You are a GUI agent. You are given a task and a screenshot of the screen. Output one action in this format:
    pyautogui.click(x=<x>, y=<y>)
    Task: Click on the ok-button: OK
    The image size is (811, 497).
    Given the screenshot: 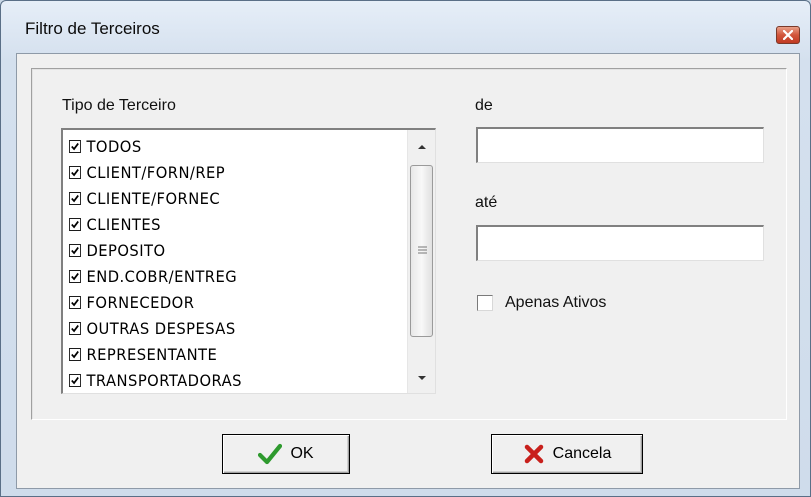 What is the action you would take?
    pyautogui.click(x=286, y=454)
    